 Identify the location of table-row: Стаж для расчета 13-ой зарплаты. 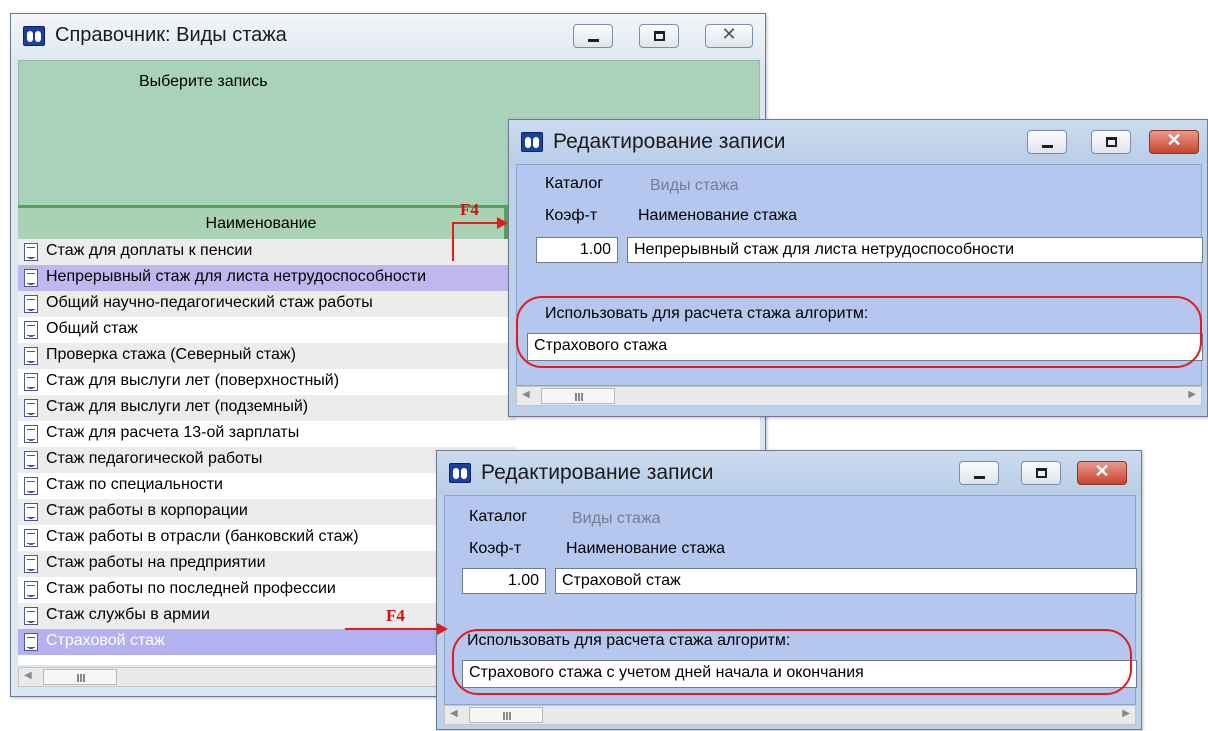
(267, 434).